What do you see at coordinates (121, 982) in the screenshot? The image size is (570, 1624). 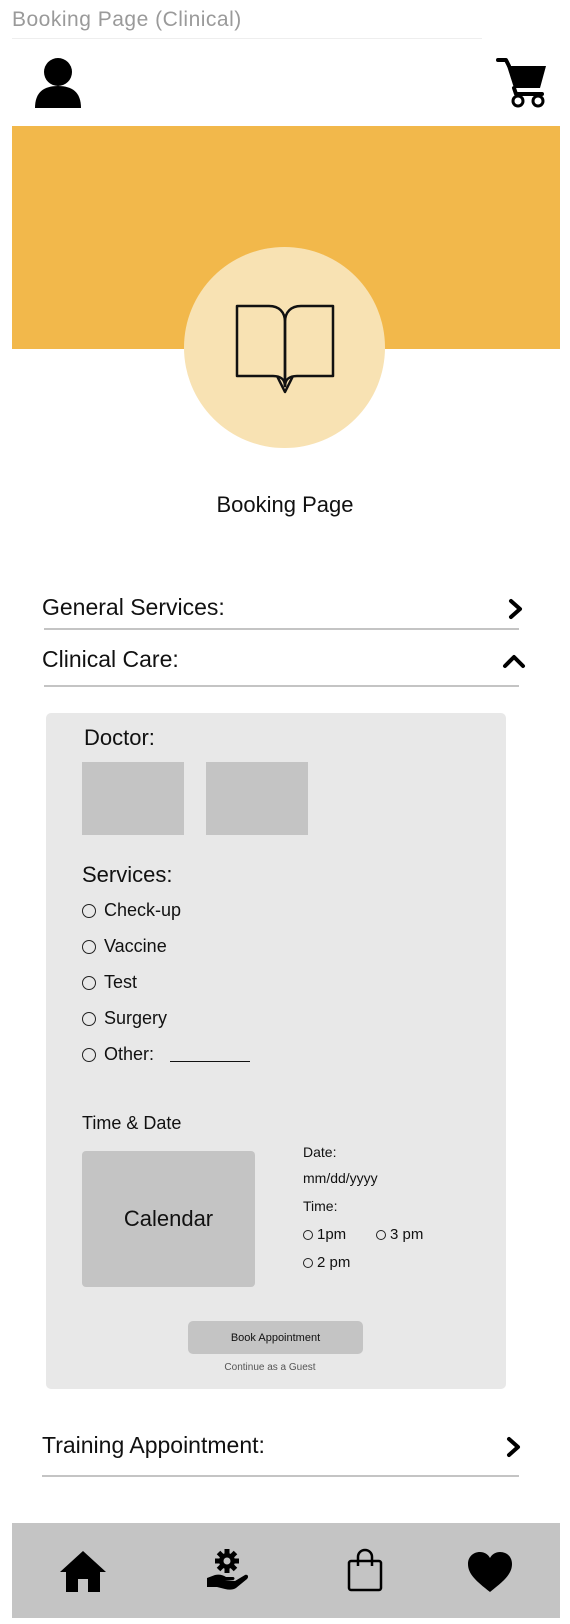 I see `service-option-label: Test` at bounding box center [121, 982].